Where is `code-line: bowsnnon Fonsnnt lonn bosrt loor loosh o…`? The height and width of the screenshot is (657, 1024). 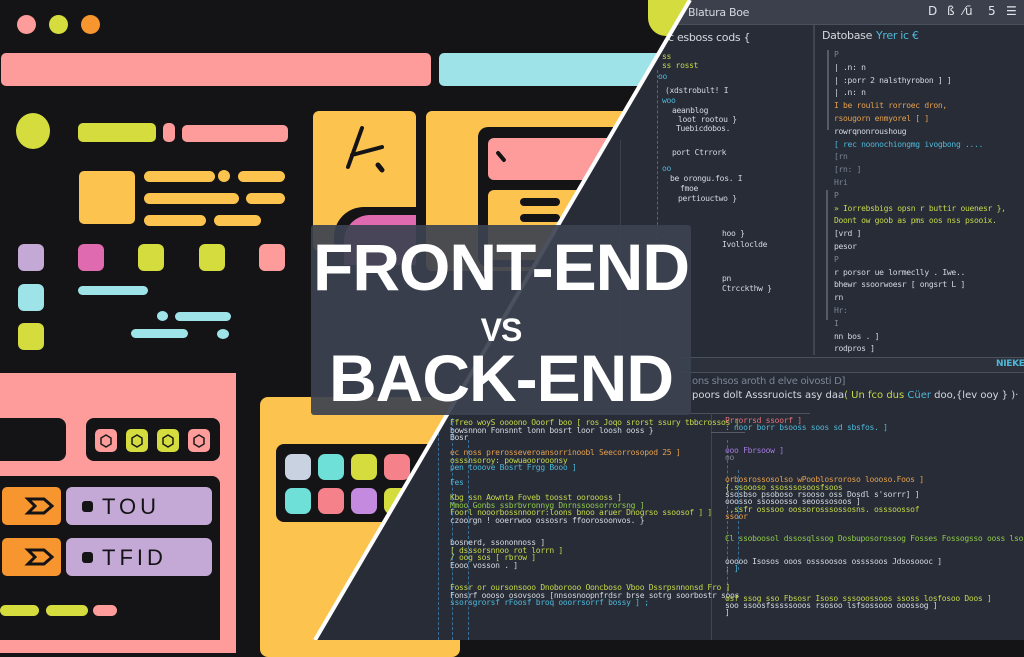 code-line: bowsnnon Fonsnnt lonn bosrt loor loosh o… is located at coordinates (552, 430).